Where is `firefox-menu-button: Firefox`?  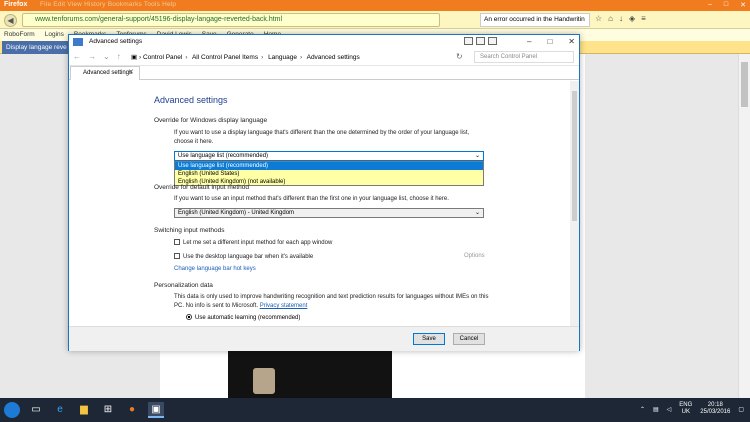 firefox-menu-button: Firefox is located at coordinates (15, 4).